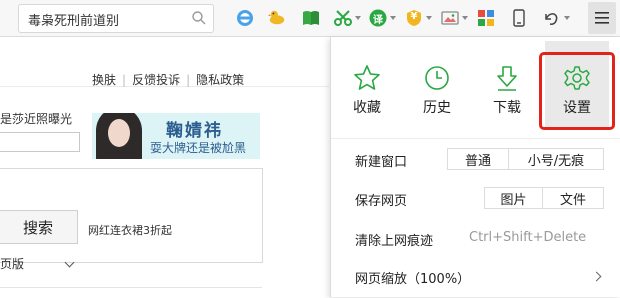  I want to click on book-icon, so click(311, 18).